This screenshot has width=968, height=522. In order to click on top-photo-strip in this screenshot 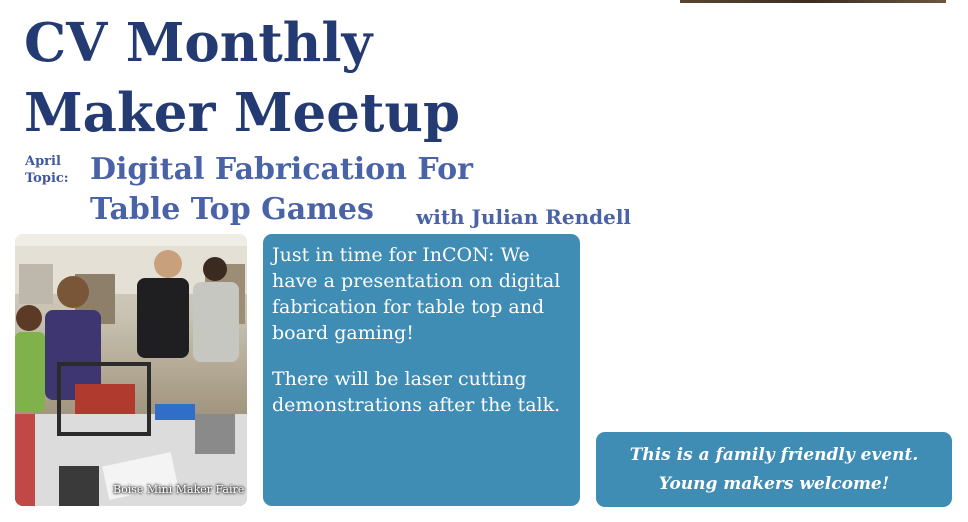, I will do `click(813, 1)`.